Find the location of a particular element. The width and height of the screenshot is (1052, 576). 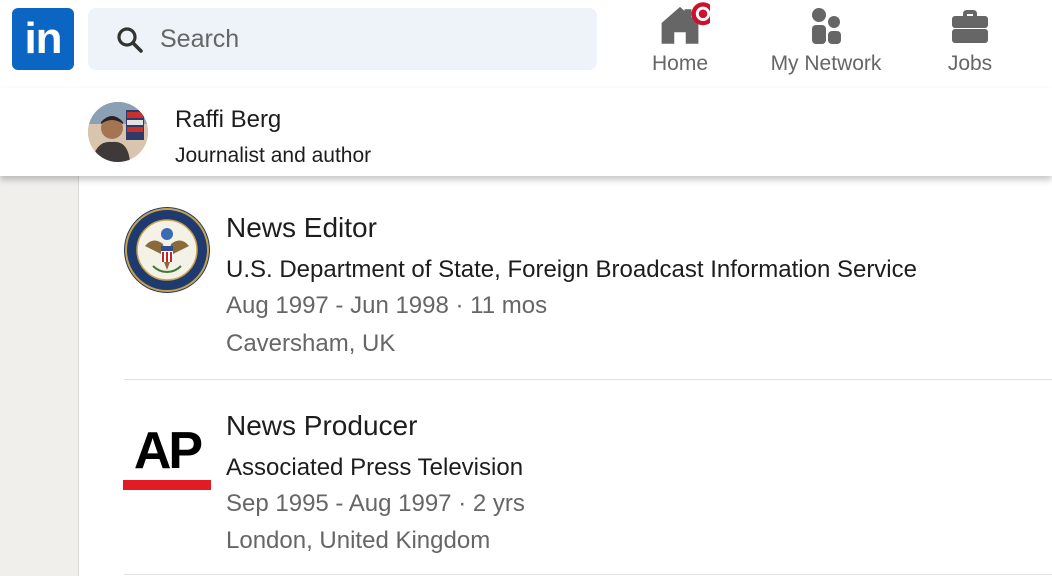

people-icon is located at coordinates (826, 26).